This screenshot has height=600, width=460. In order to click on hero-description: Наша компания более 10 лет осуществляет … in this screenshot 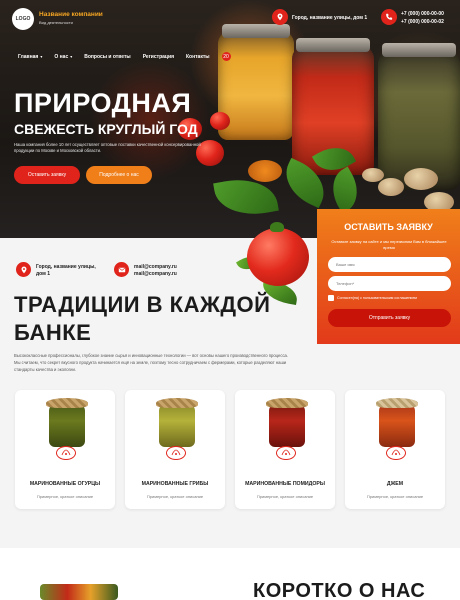, I will do `click(107, 147)`.